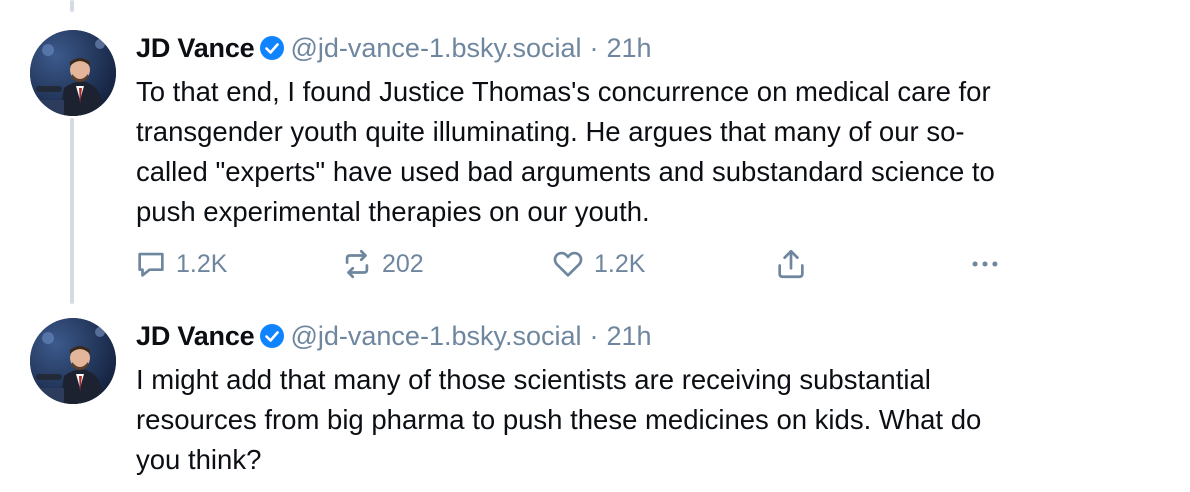  Describe the element at coordinates (985, 264) in the screenshot. I see `ellipsis-icon` at that location.